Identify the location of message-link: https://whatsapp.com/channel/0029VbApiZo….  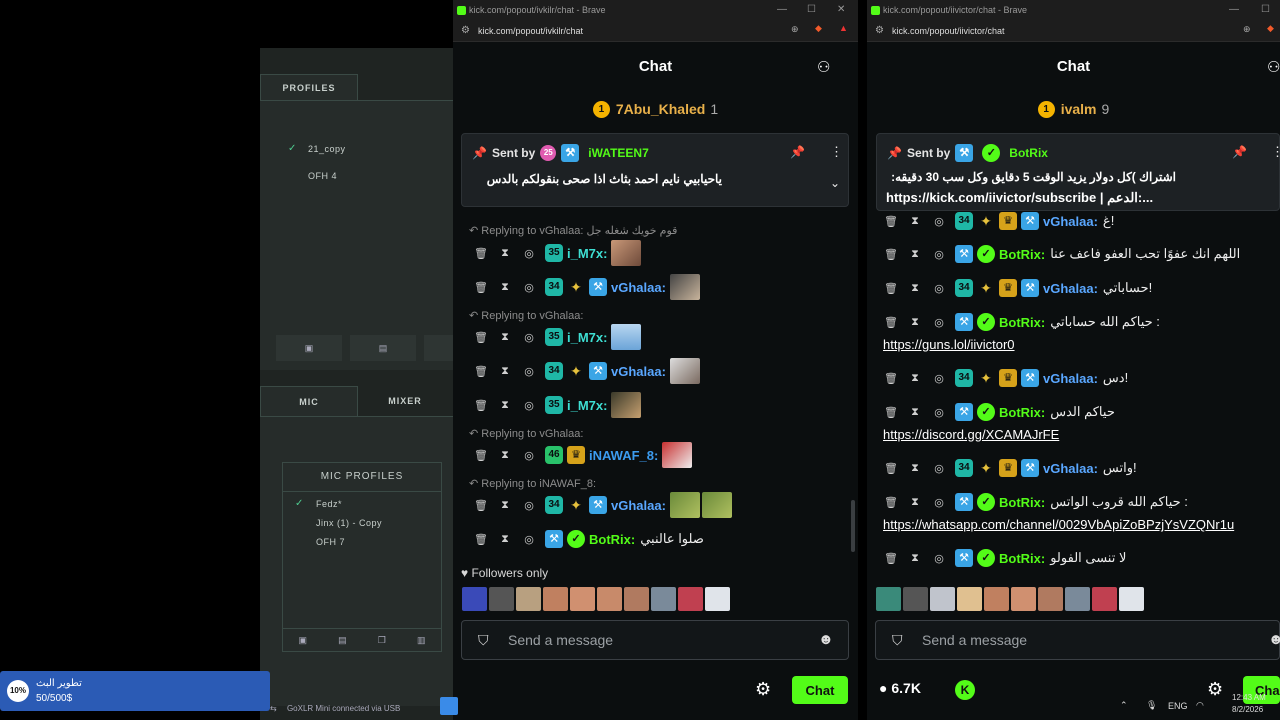
(1058, 524).